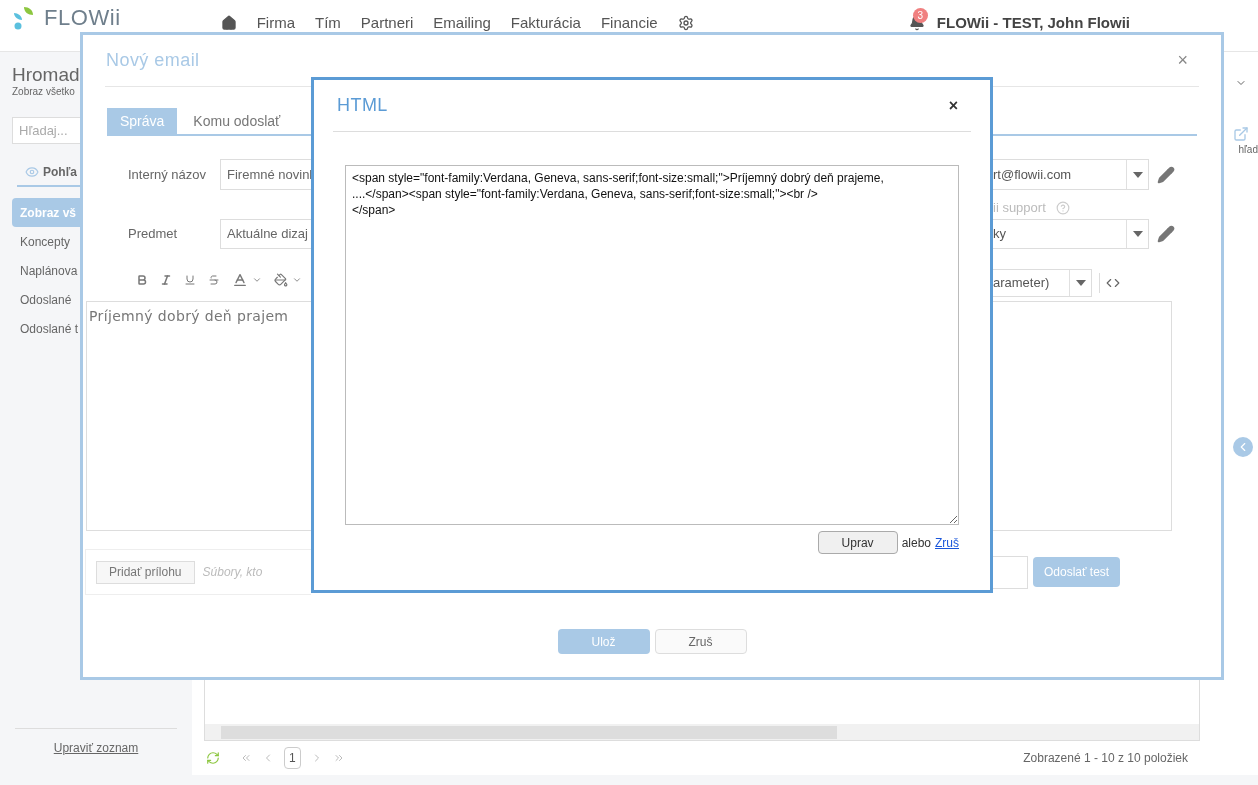  I want to click on attachment-hint: Súbory, kto, so click(232, 572).